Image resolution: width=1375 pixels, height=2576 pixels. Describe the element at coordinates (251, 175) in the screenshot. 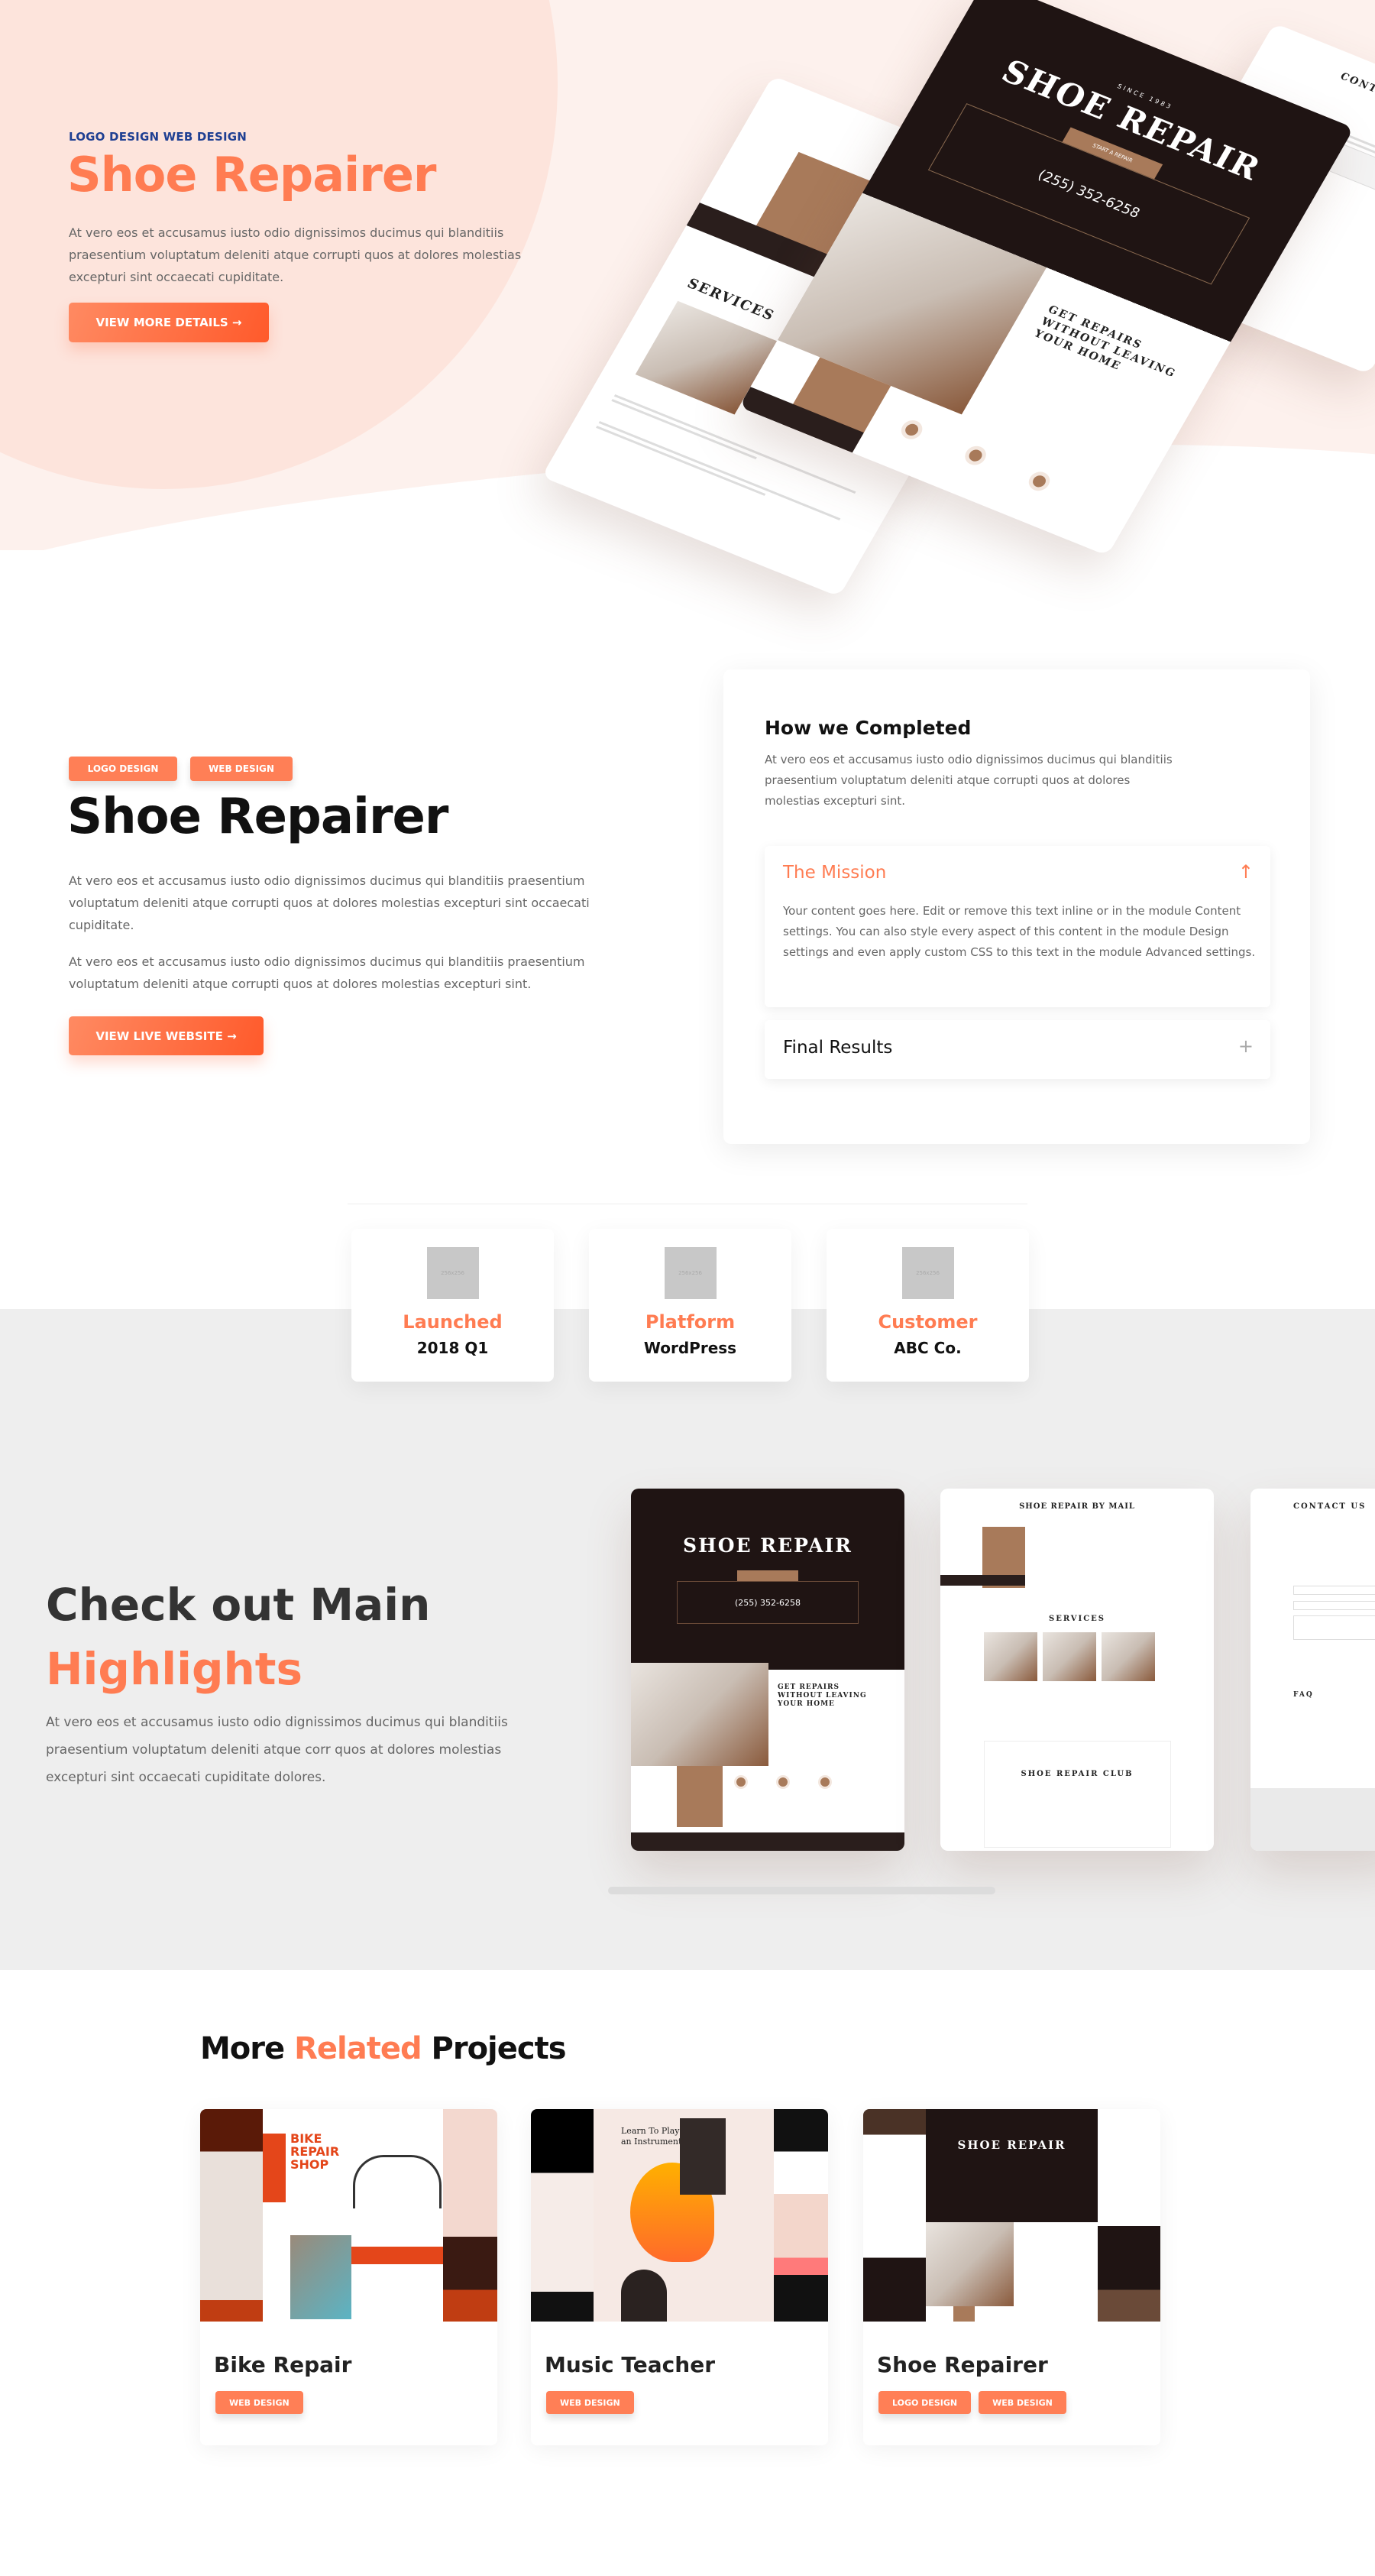

I see `hero-title: Shoe Repairer` at that location.